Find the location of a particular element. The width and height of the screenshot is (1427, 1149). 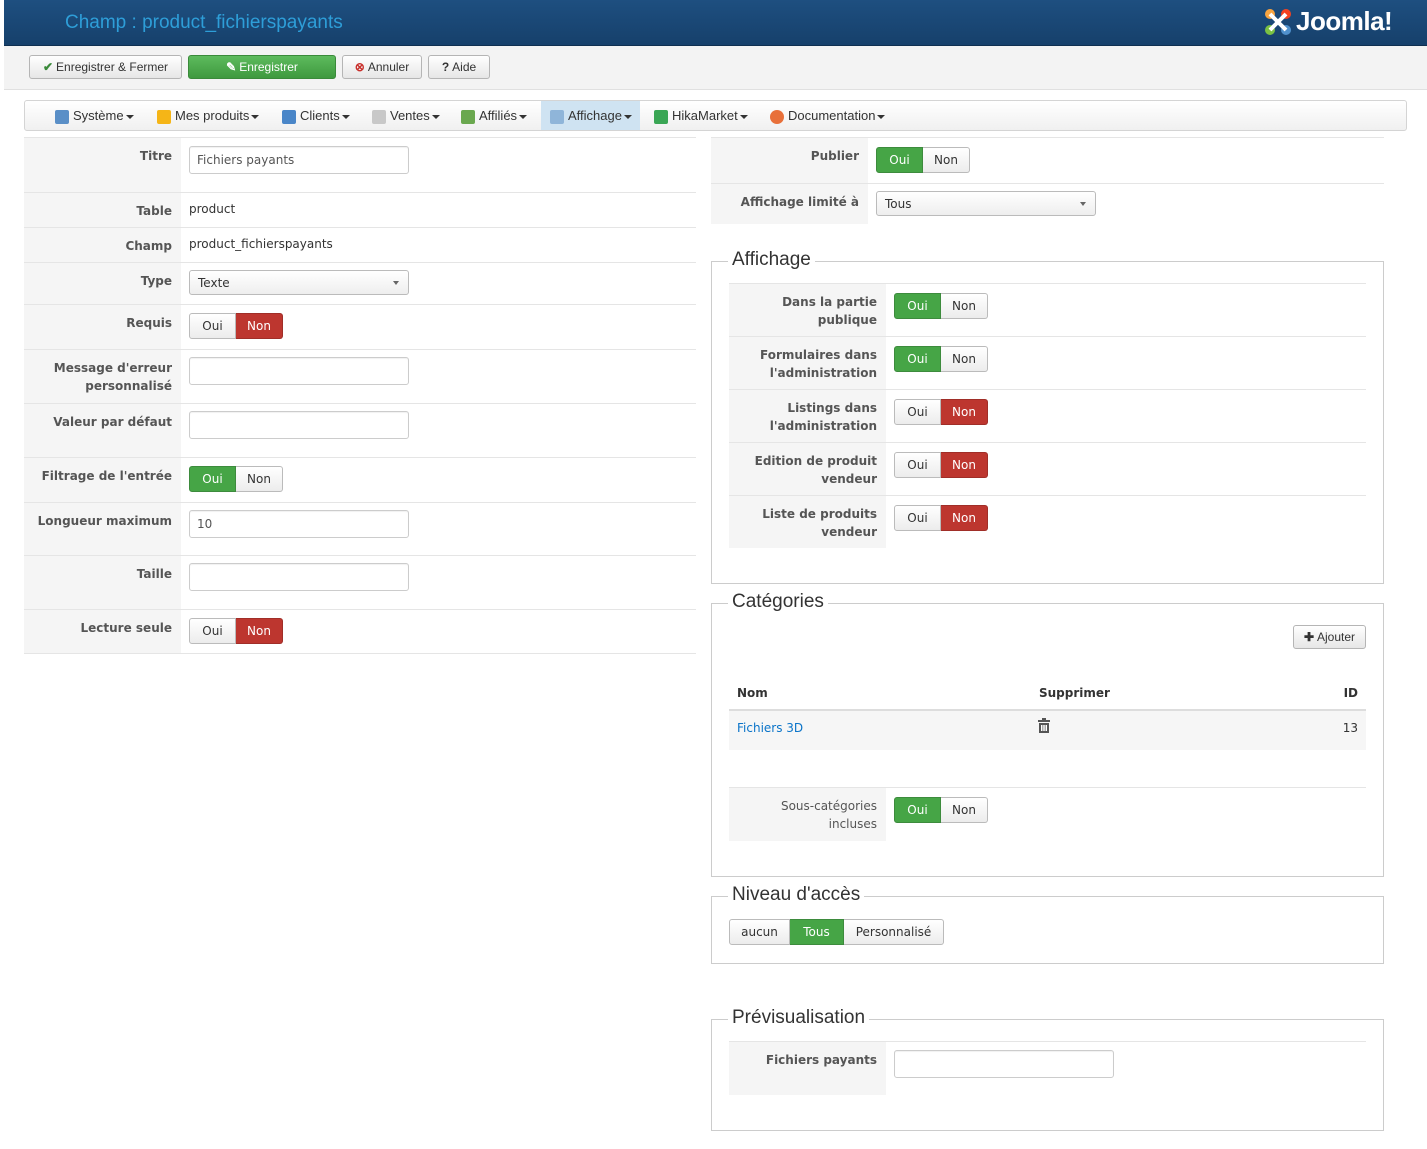

affichage-limite-value: Tous is located at coordinates (898, 204).